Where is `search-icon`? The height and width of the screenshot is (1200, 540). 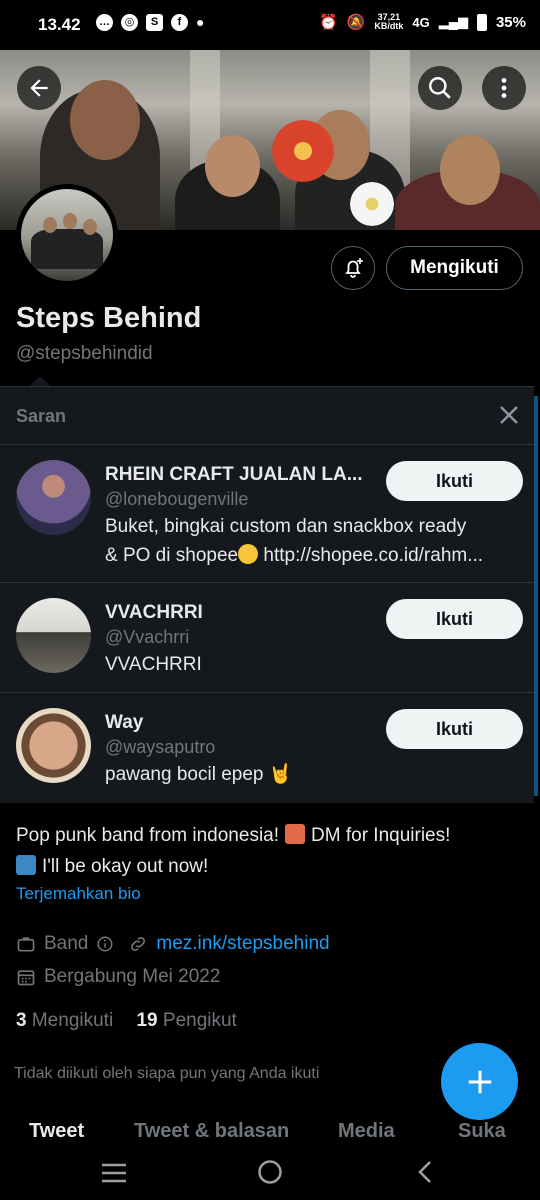
search-icon is located at coordinates (440, 88).